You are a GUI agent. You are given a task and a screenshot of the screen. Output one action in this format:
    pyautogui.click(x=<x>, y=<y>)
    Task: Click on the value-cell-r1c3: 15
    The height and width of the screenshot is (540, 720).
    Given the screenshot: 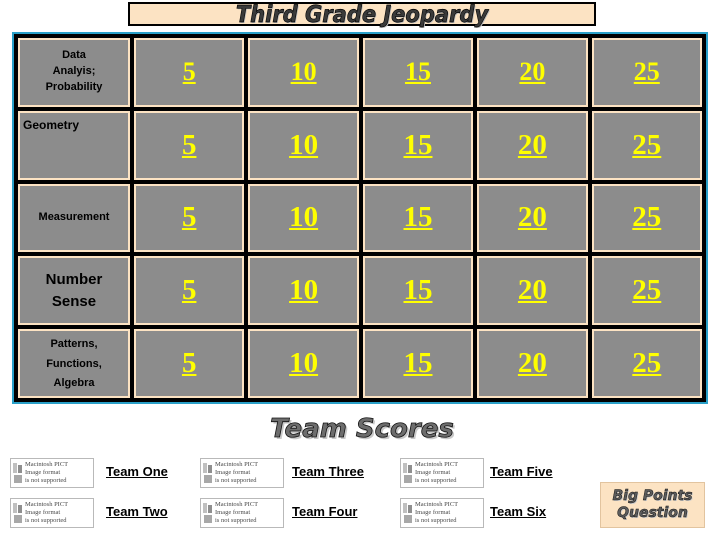 What is the action you would take?
    pyautogui.click(x=418, y=72)
    